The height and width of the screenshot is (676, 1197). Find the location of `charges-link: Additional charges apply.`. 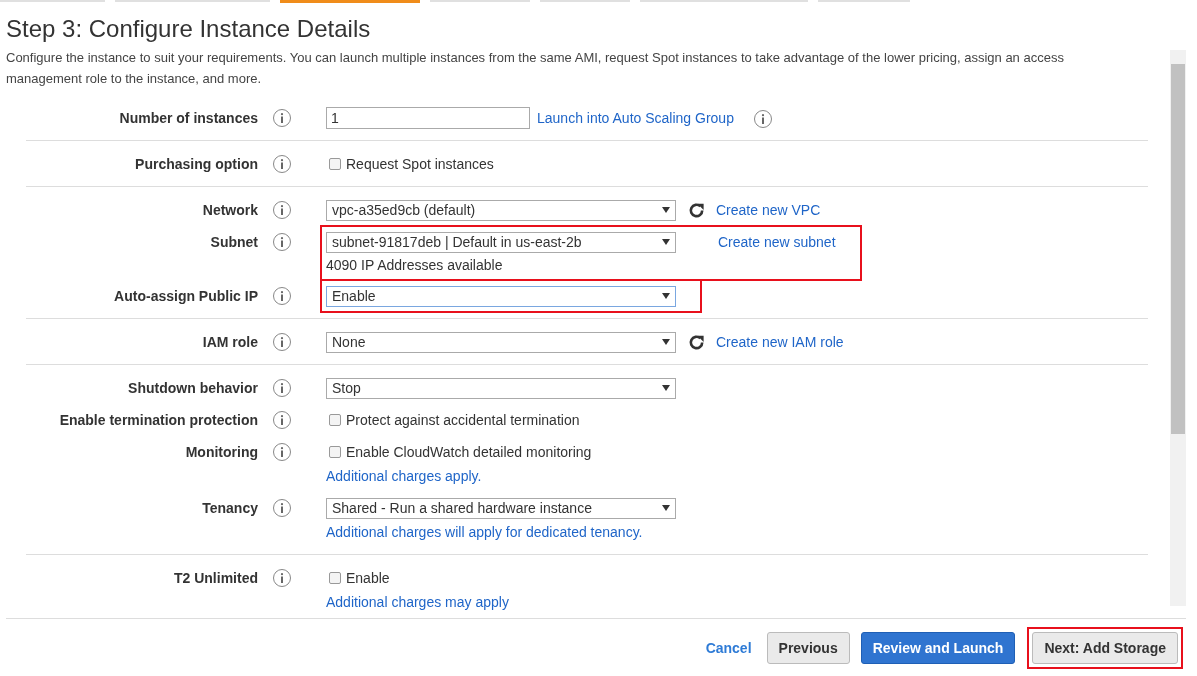

charges-link: Additional charges apply. is located at coordinates (404, 476).